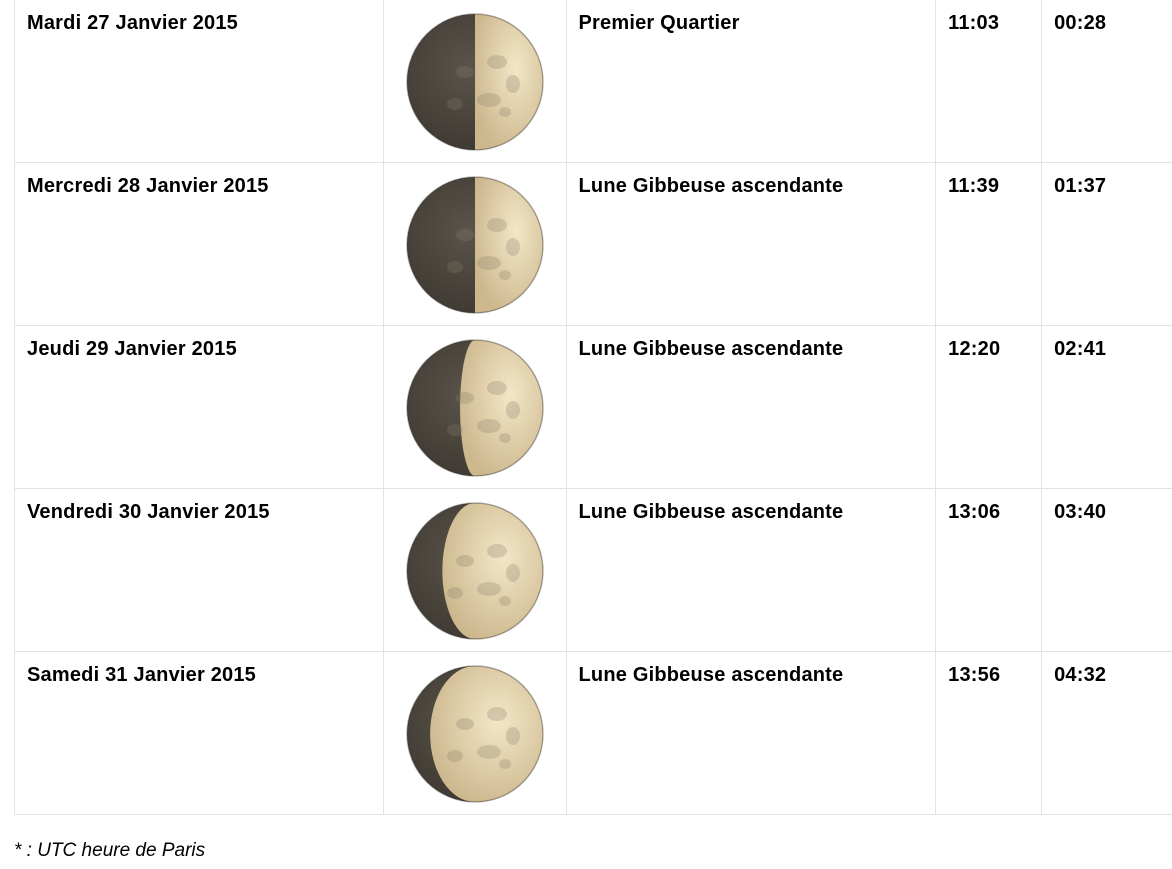 The image size is (1172, 869). I want to click on date-cell: Mercredi 28 Janvier 2015, so click(199, 244).